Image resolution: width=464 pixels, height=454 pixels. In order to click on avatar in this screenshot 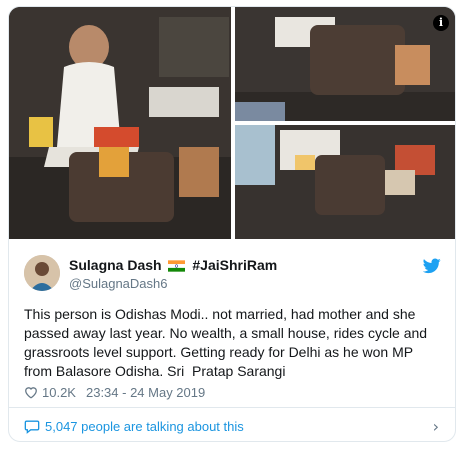, I will do `click(42, 273)`.